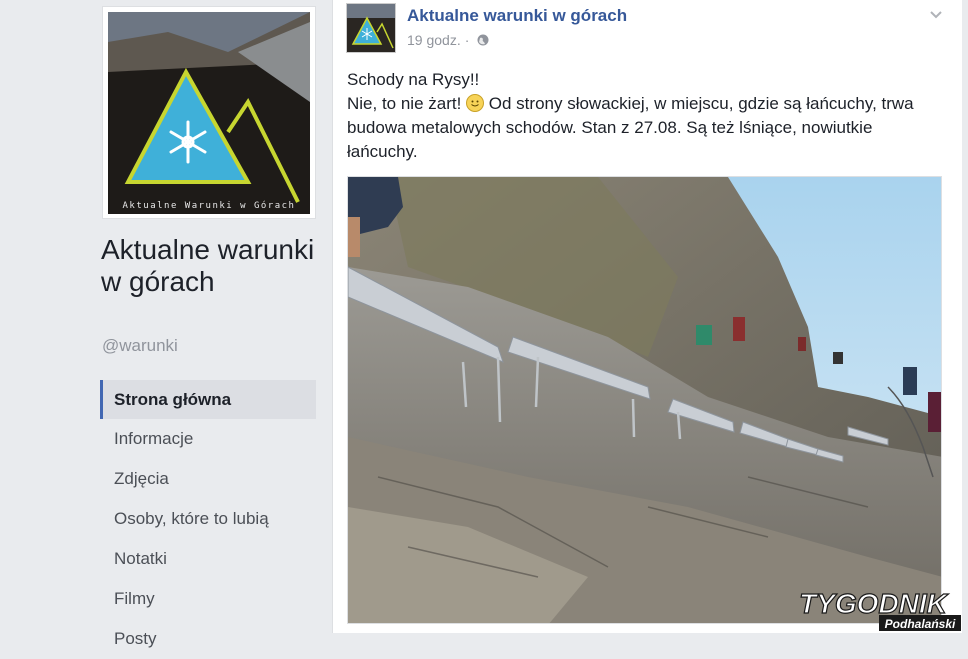 The image size is (968, 659). What do you see at coordinates (413, 79) in the screenshot?
I see `post-text-line-1: Schody na Rysy!!` at bounding box center [413, 79].